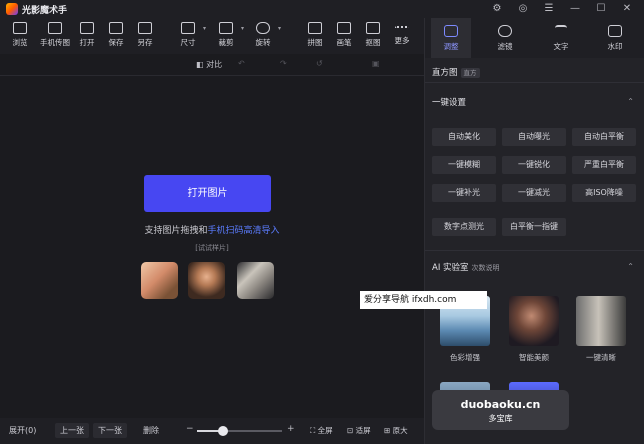  I want to click on resize-icon, so click(188, 28).